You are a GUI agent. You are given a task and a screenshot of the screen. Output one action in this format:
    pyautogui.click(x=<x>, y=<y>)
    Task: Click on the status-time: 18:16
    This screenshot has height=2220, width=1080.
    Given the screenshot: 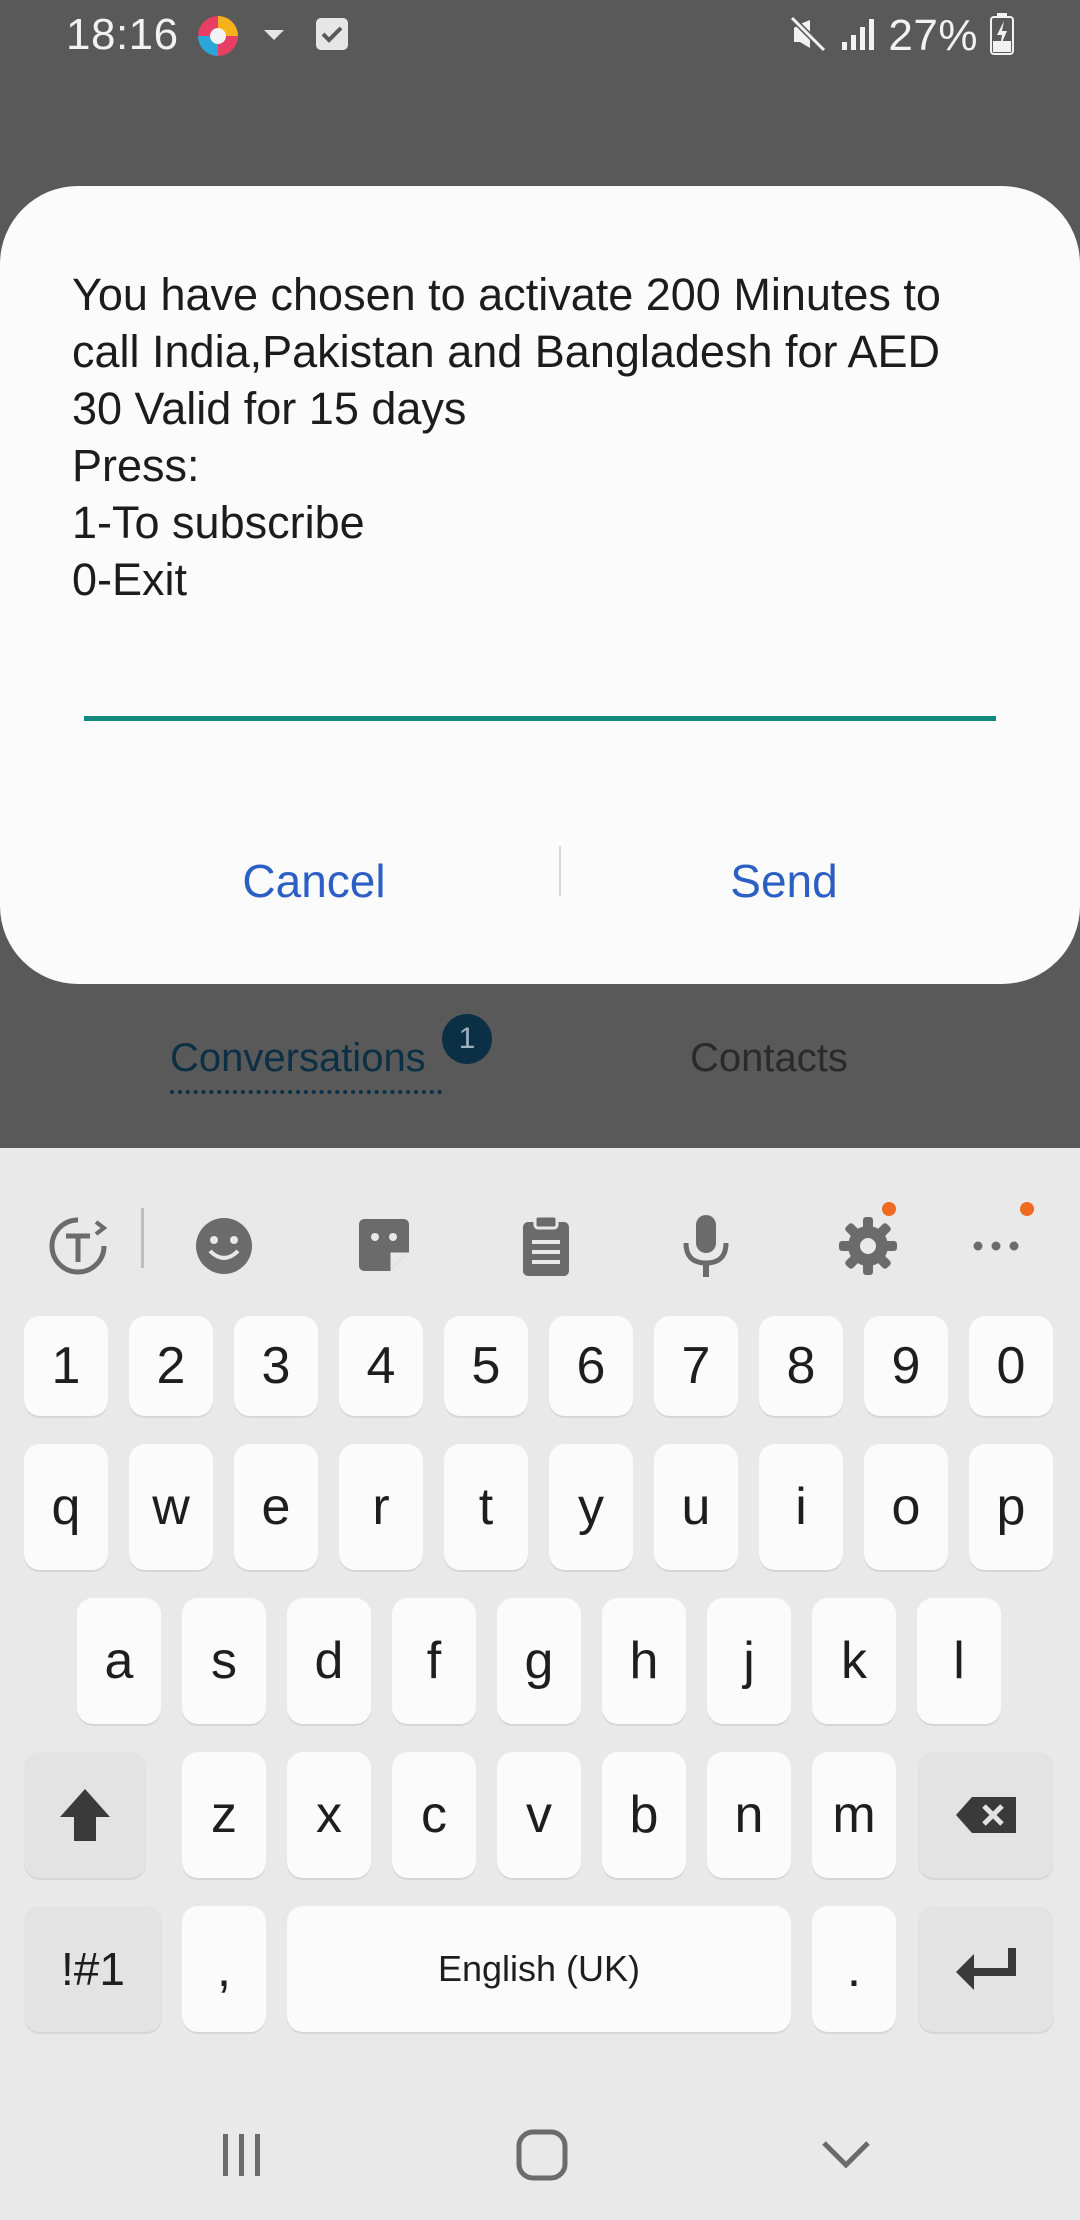 What is the action you would take?
    pyautogui.click(x=122, y=34)
    